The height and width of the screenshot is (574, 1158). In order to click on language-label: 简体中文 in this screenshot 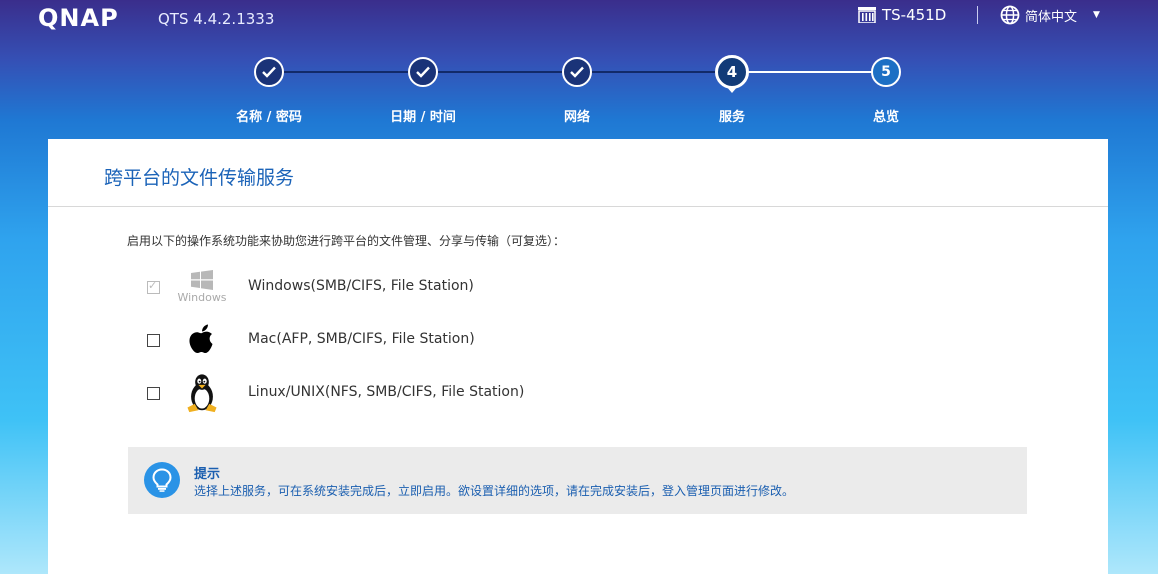, I will do `click(1051, 17)`.